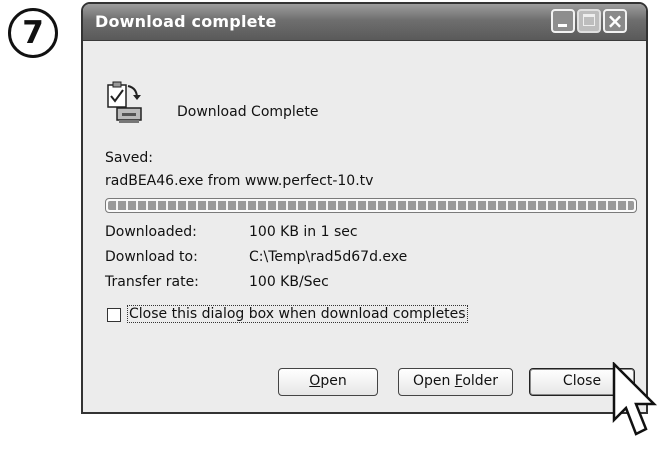 This screenshot has width=660, height=453. Describe the element at coordinates (315, 381) in the screenshot. I see `open-accel-key: O` at that location.